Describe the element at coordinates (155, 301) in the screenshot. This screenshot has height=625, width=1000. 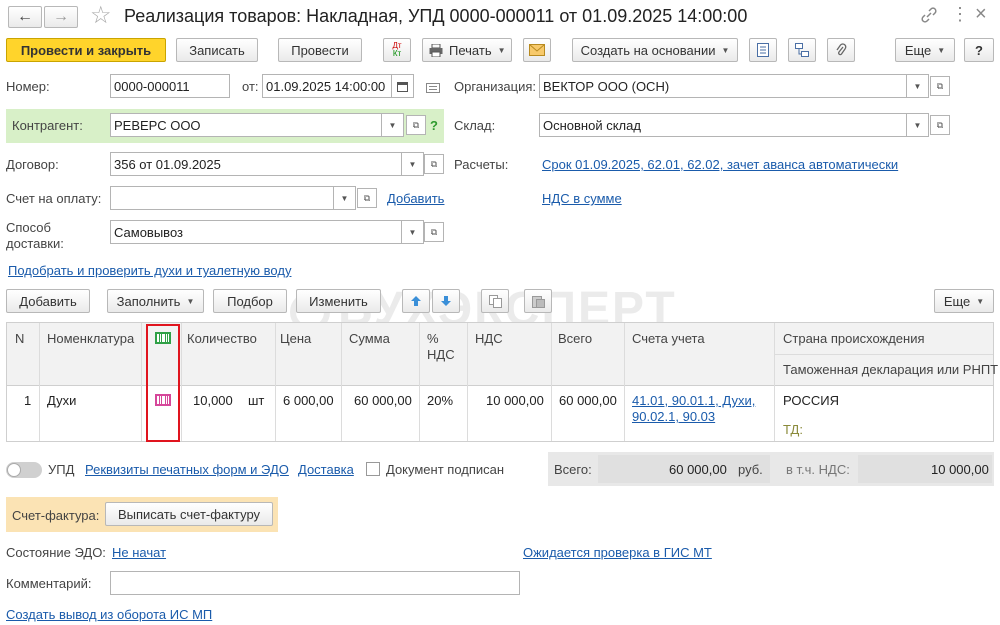
I see `fill-button: Заполнить ▼` at that location.